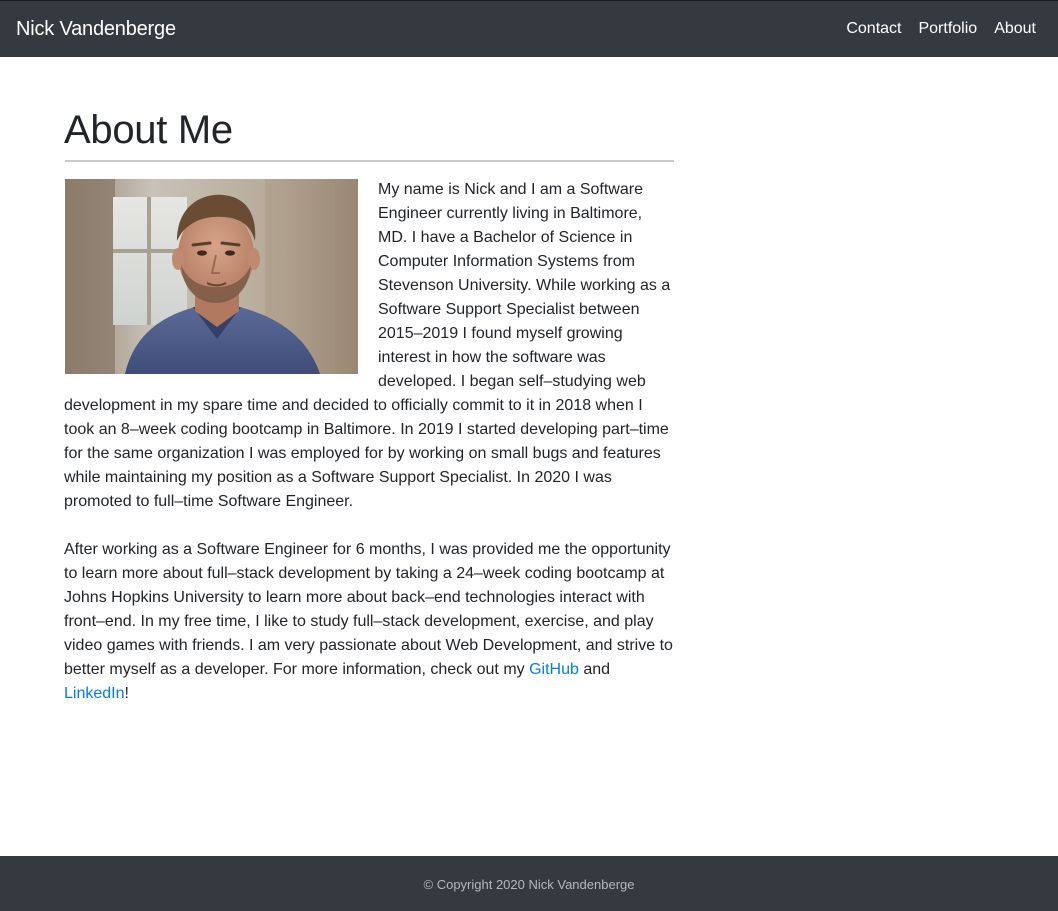 Image resolution: width=1058 pixels, height=911 pixels. I want to click on copyright-text: © Copyright 2020 Nick Vandenberge, so click(529, 884).